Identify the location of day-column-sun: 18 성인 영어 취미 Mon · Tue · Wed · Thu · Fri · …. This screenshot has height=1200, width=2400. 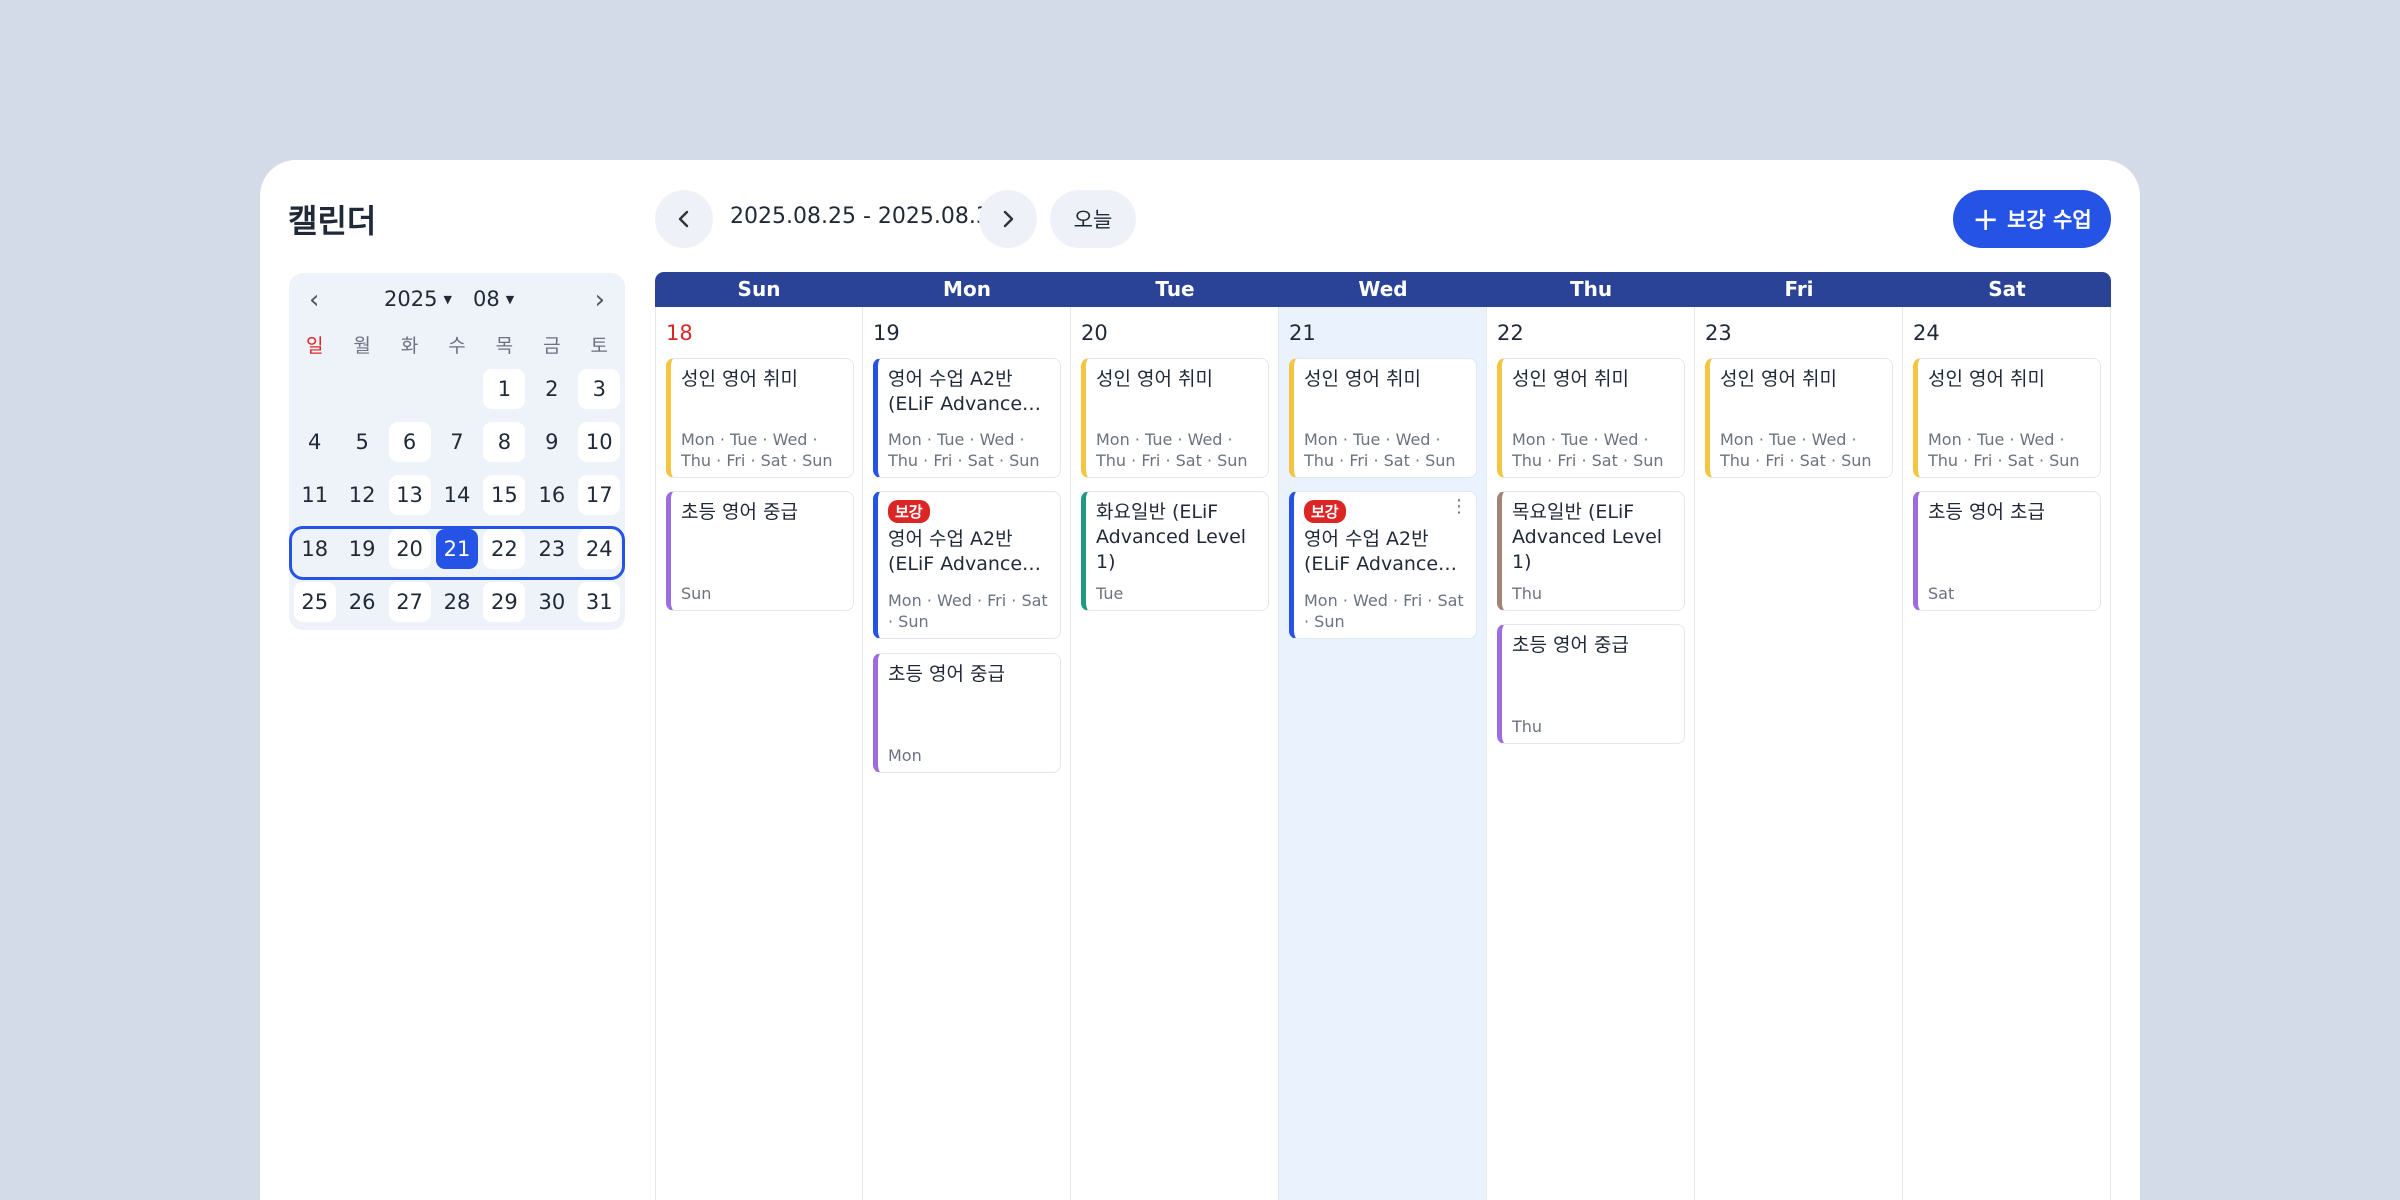
(759, 753).